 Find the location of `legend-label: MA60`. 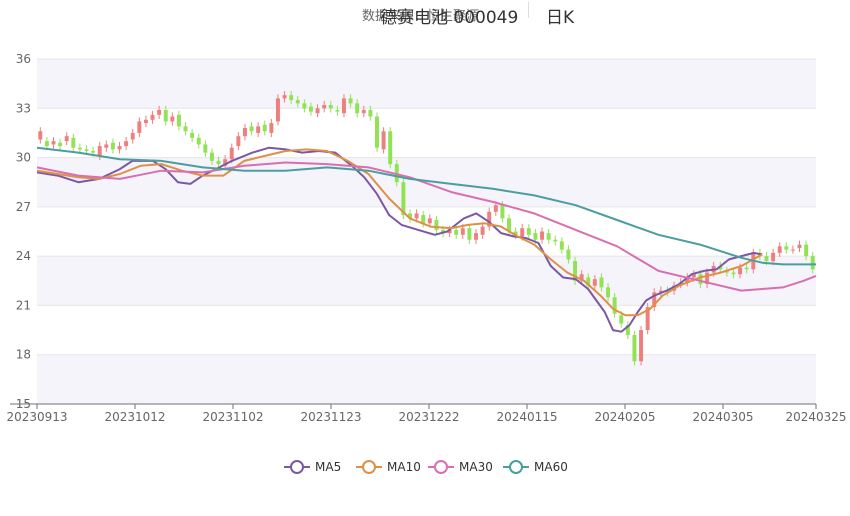

legend-label: MA60 is located at coordinates (551, 467).